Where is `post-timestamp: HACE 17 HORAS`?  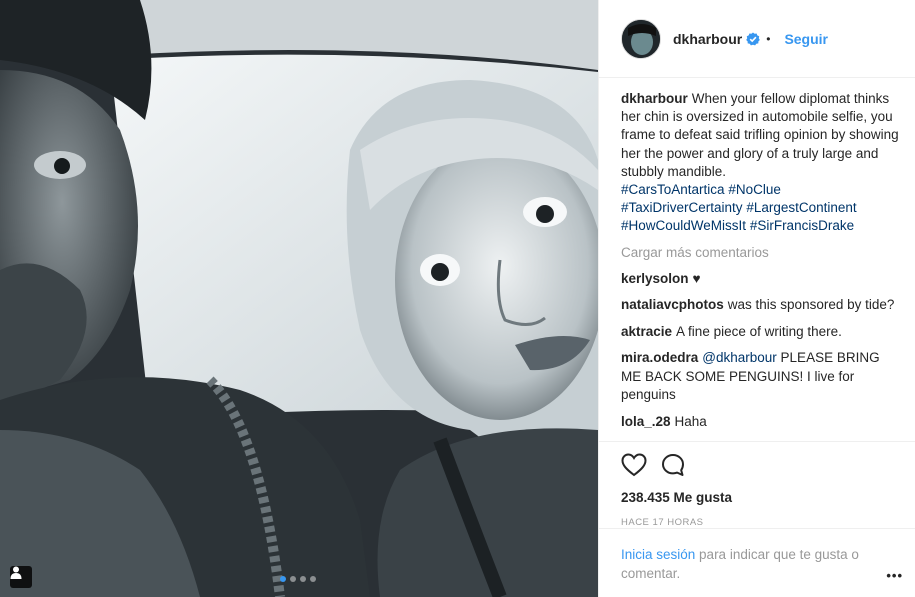 post-timestamp: HACE 17 HORAS is located at coordinates (760, 522).